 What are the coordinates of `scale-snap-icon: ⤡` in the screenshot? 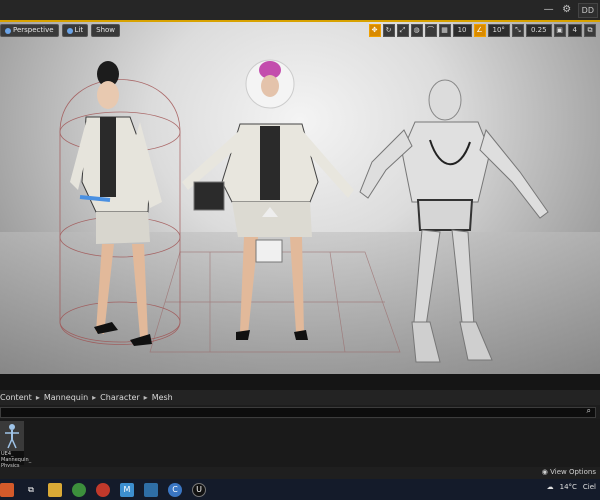 It's located at (517, 30).